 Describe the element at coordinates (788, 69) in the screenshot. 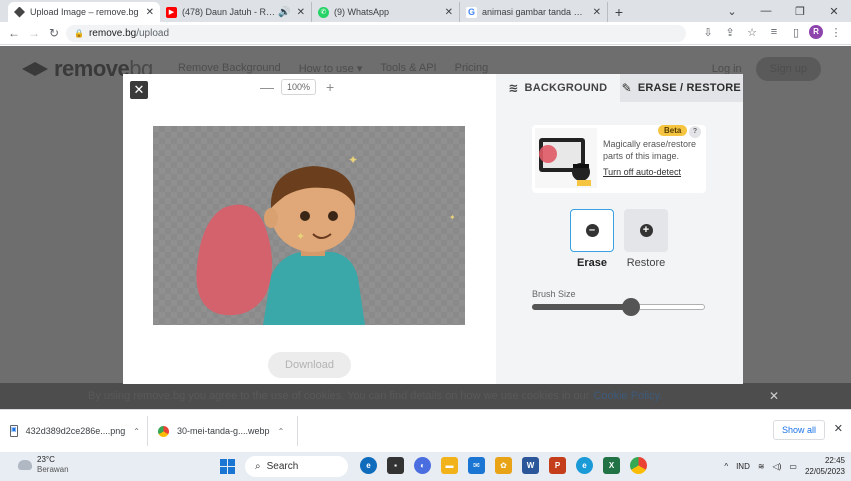

I see `signup-button: Sign up` at that location.